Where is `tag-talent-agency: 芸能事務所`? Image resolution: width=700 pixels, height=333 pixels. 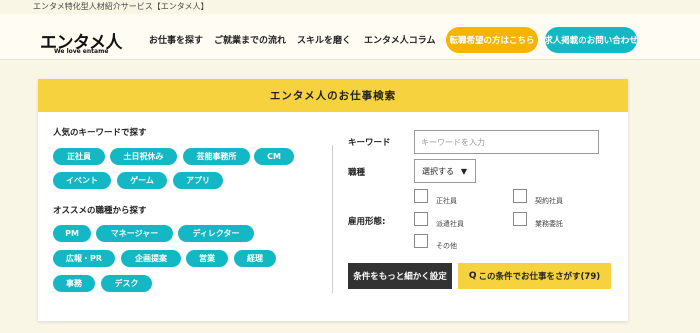
tag-talent-agency: 芸能事務所 is located at coordinates (216, 156).